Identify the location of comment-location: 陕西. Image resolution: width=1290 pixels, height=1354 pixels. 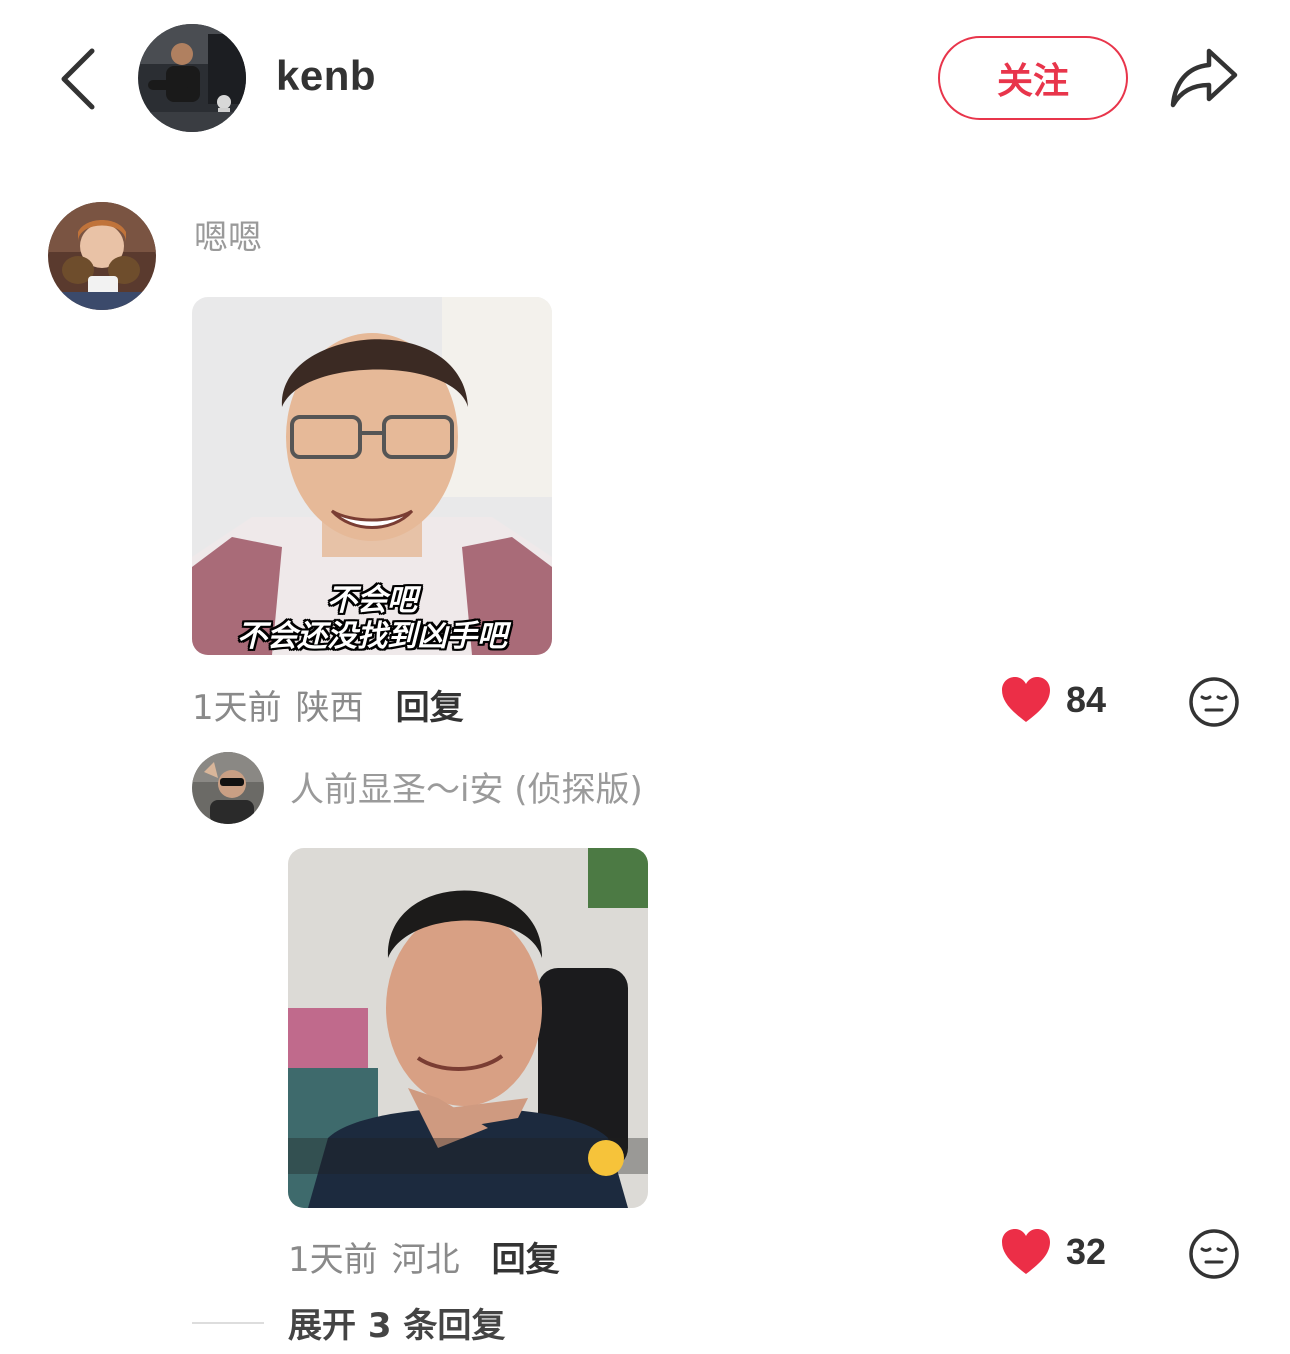
(329, 708).